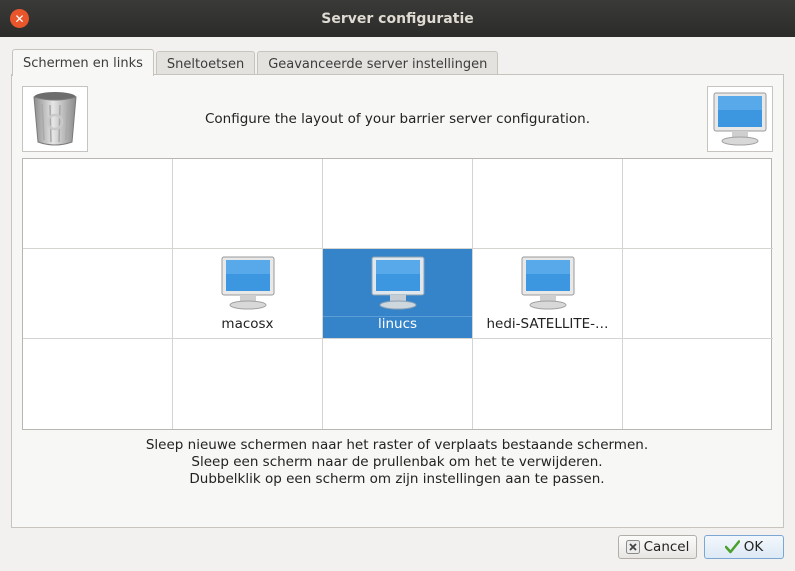 The height and width of the screenshot is (571, 795). Describe the element at coordinates (378, 63) in the screenshot. I see `tab-geavanceerde-server-instellingen: Geavanceerde server instellingen` at that location.